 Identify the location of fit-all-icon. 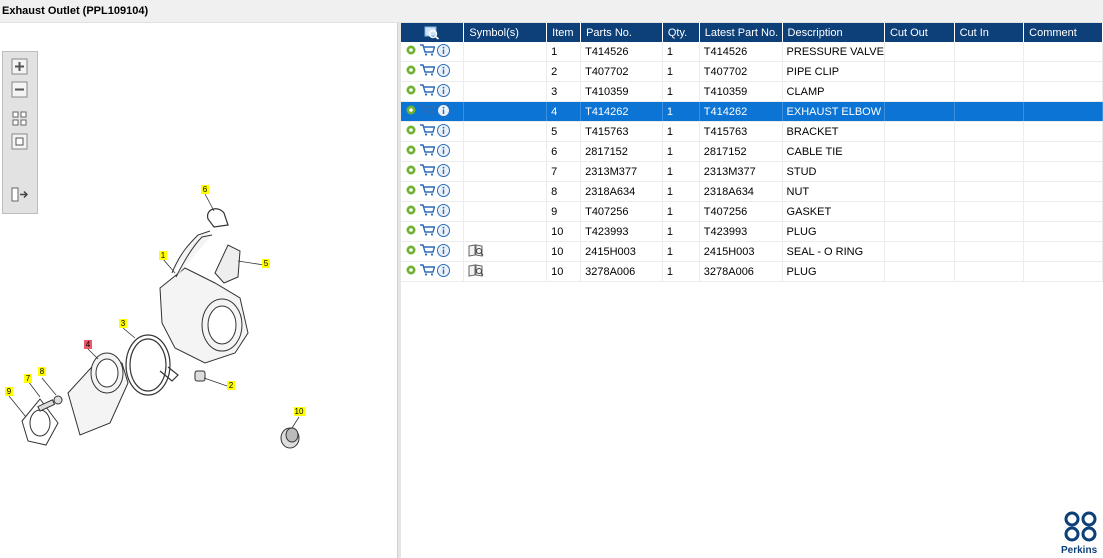
(19, 118).